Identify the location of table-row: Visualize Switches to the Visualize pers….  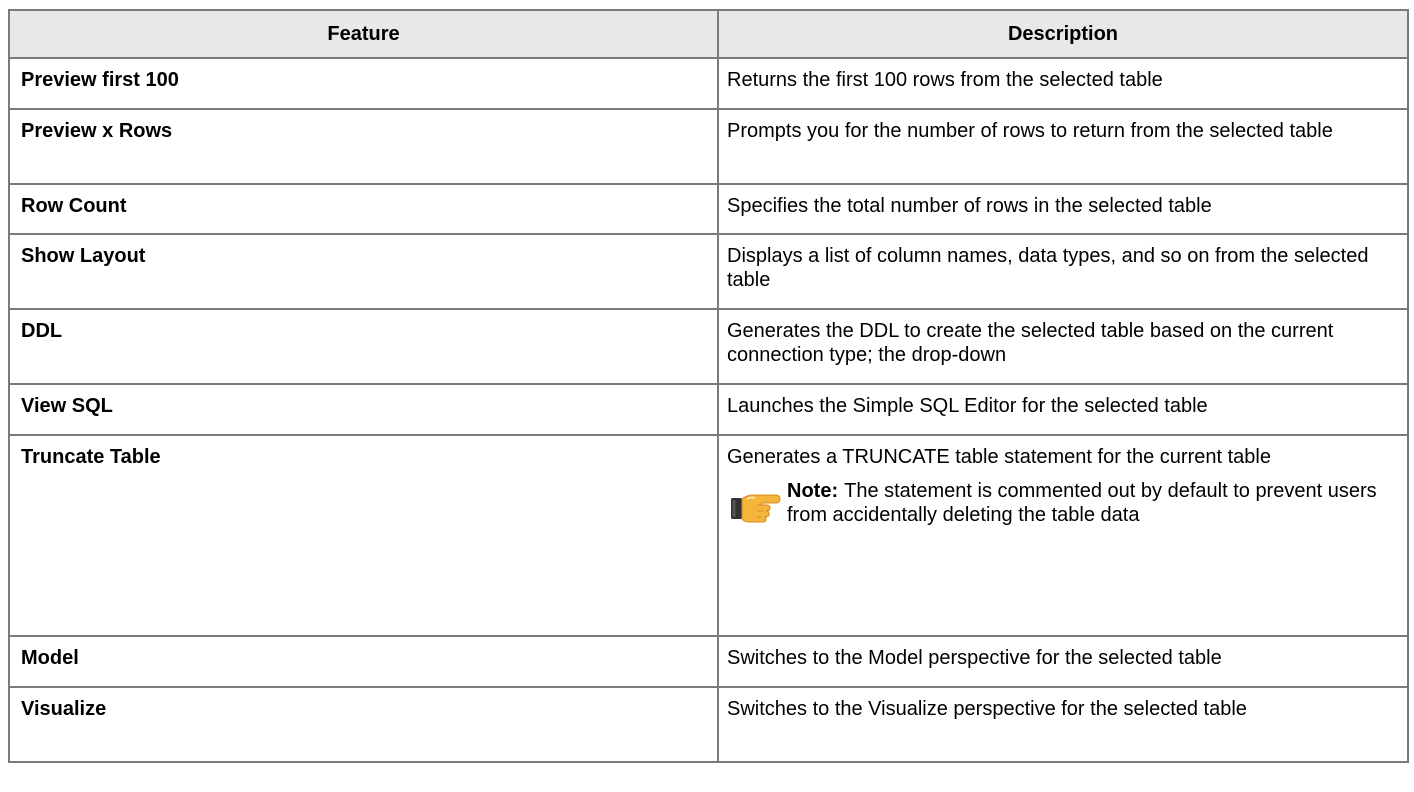
(708, 724).